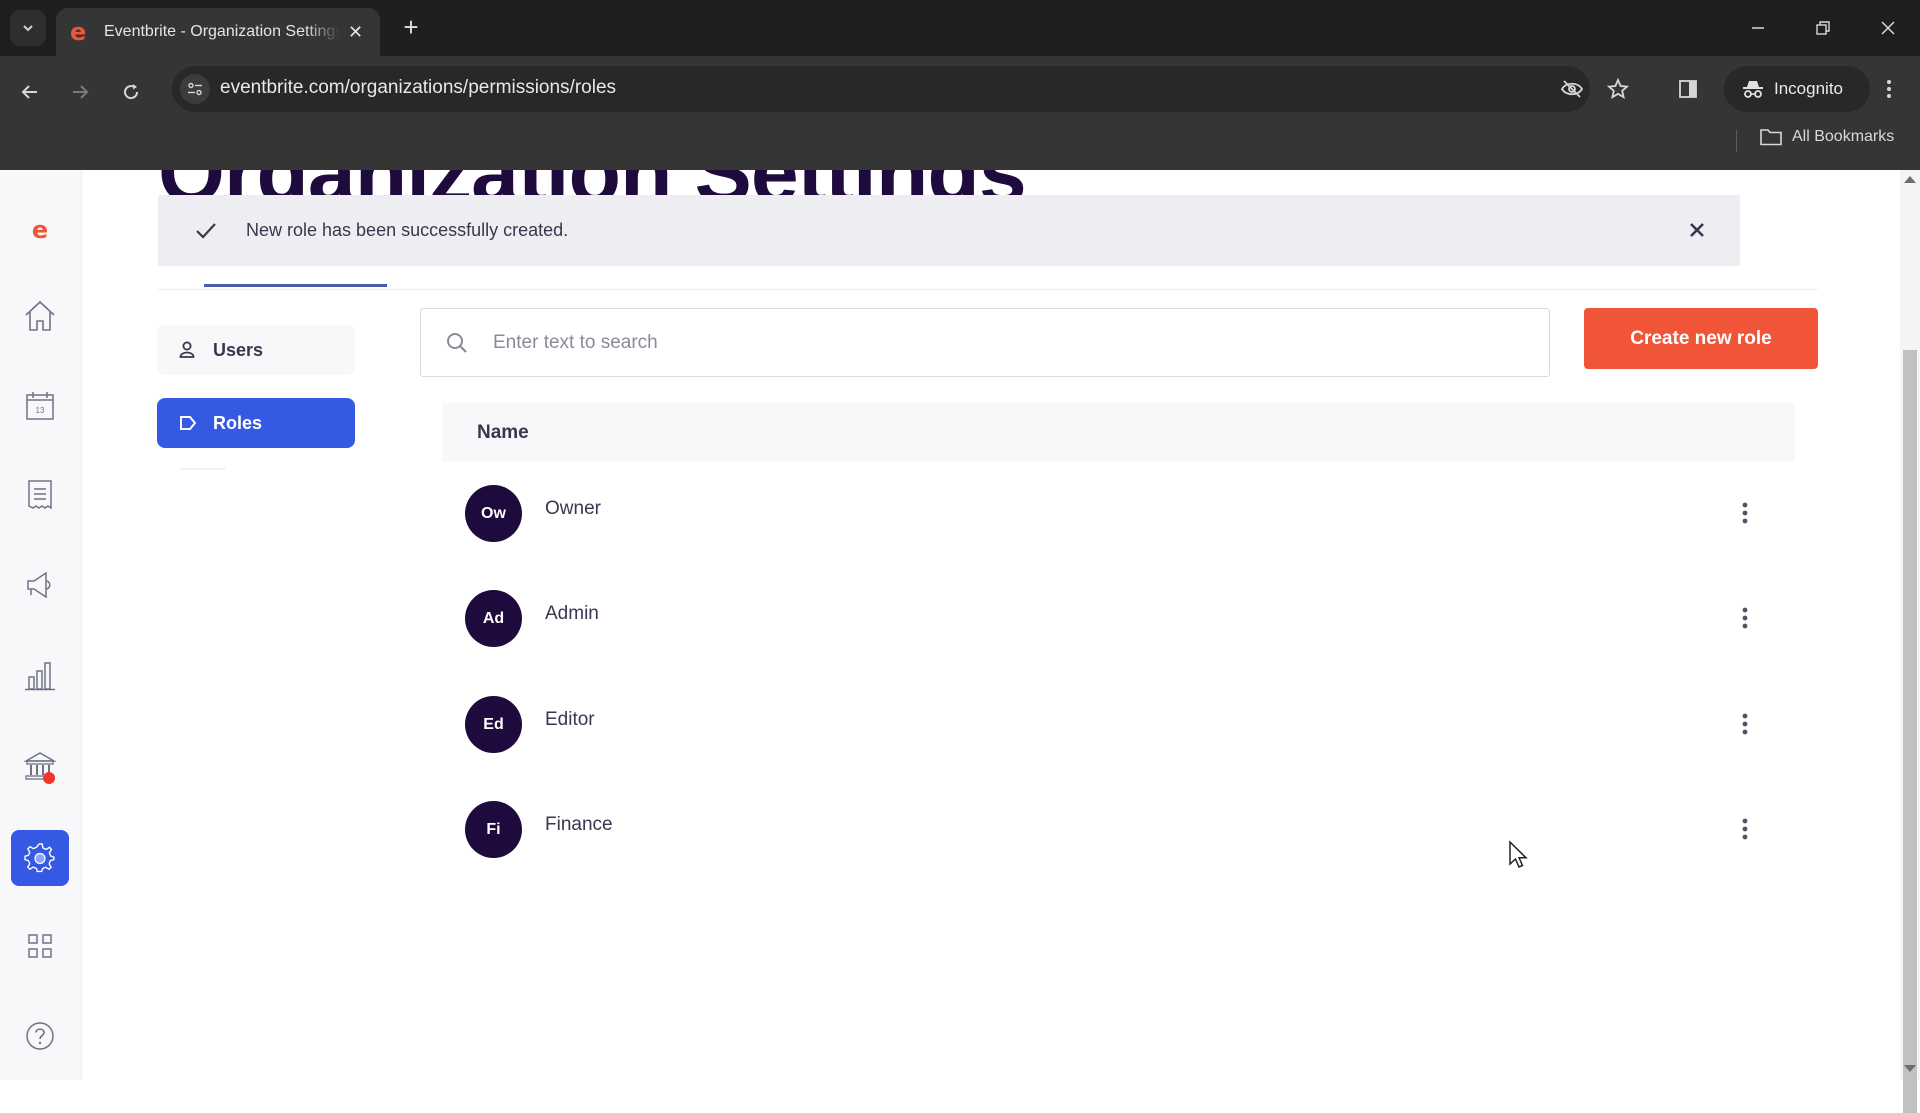 This screenshot has width=1920, height=1113. I want to click on calendar-icon: 13, so click(40, 406).